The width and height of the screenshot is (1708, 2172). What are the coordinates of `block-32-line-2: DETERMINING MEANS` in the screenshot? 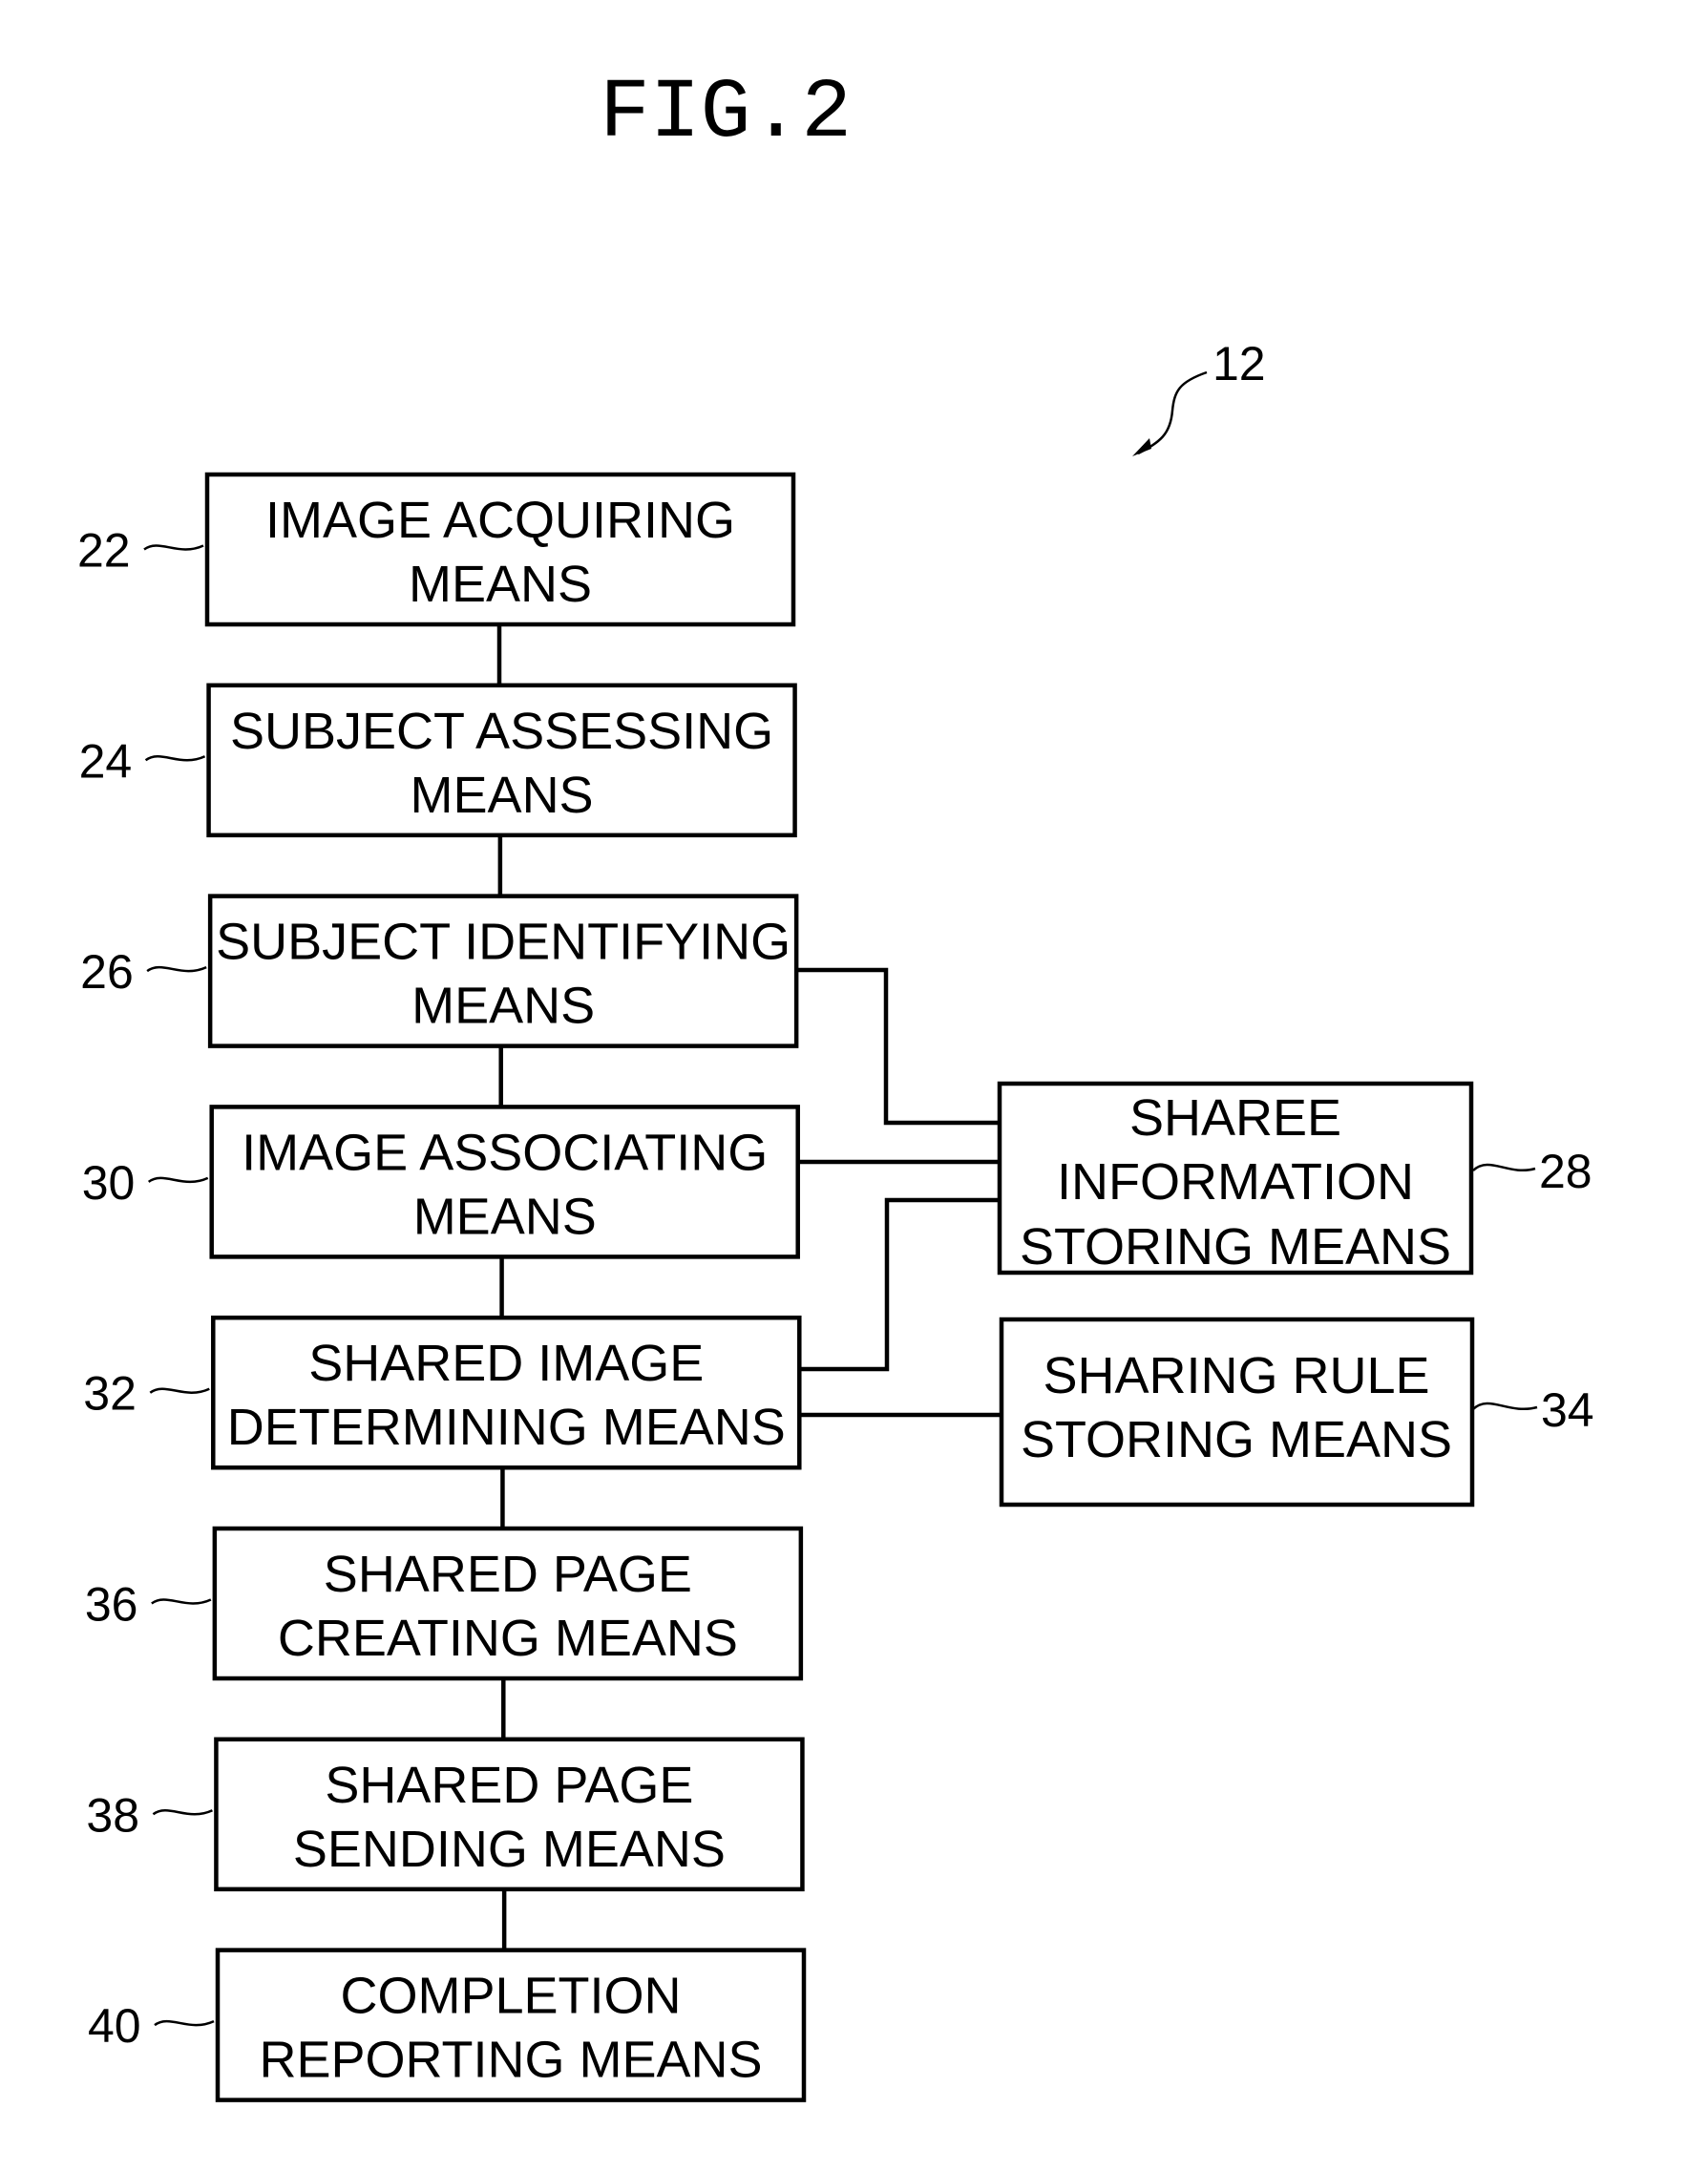 It's located at (507, 1428).